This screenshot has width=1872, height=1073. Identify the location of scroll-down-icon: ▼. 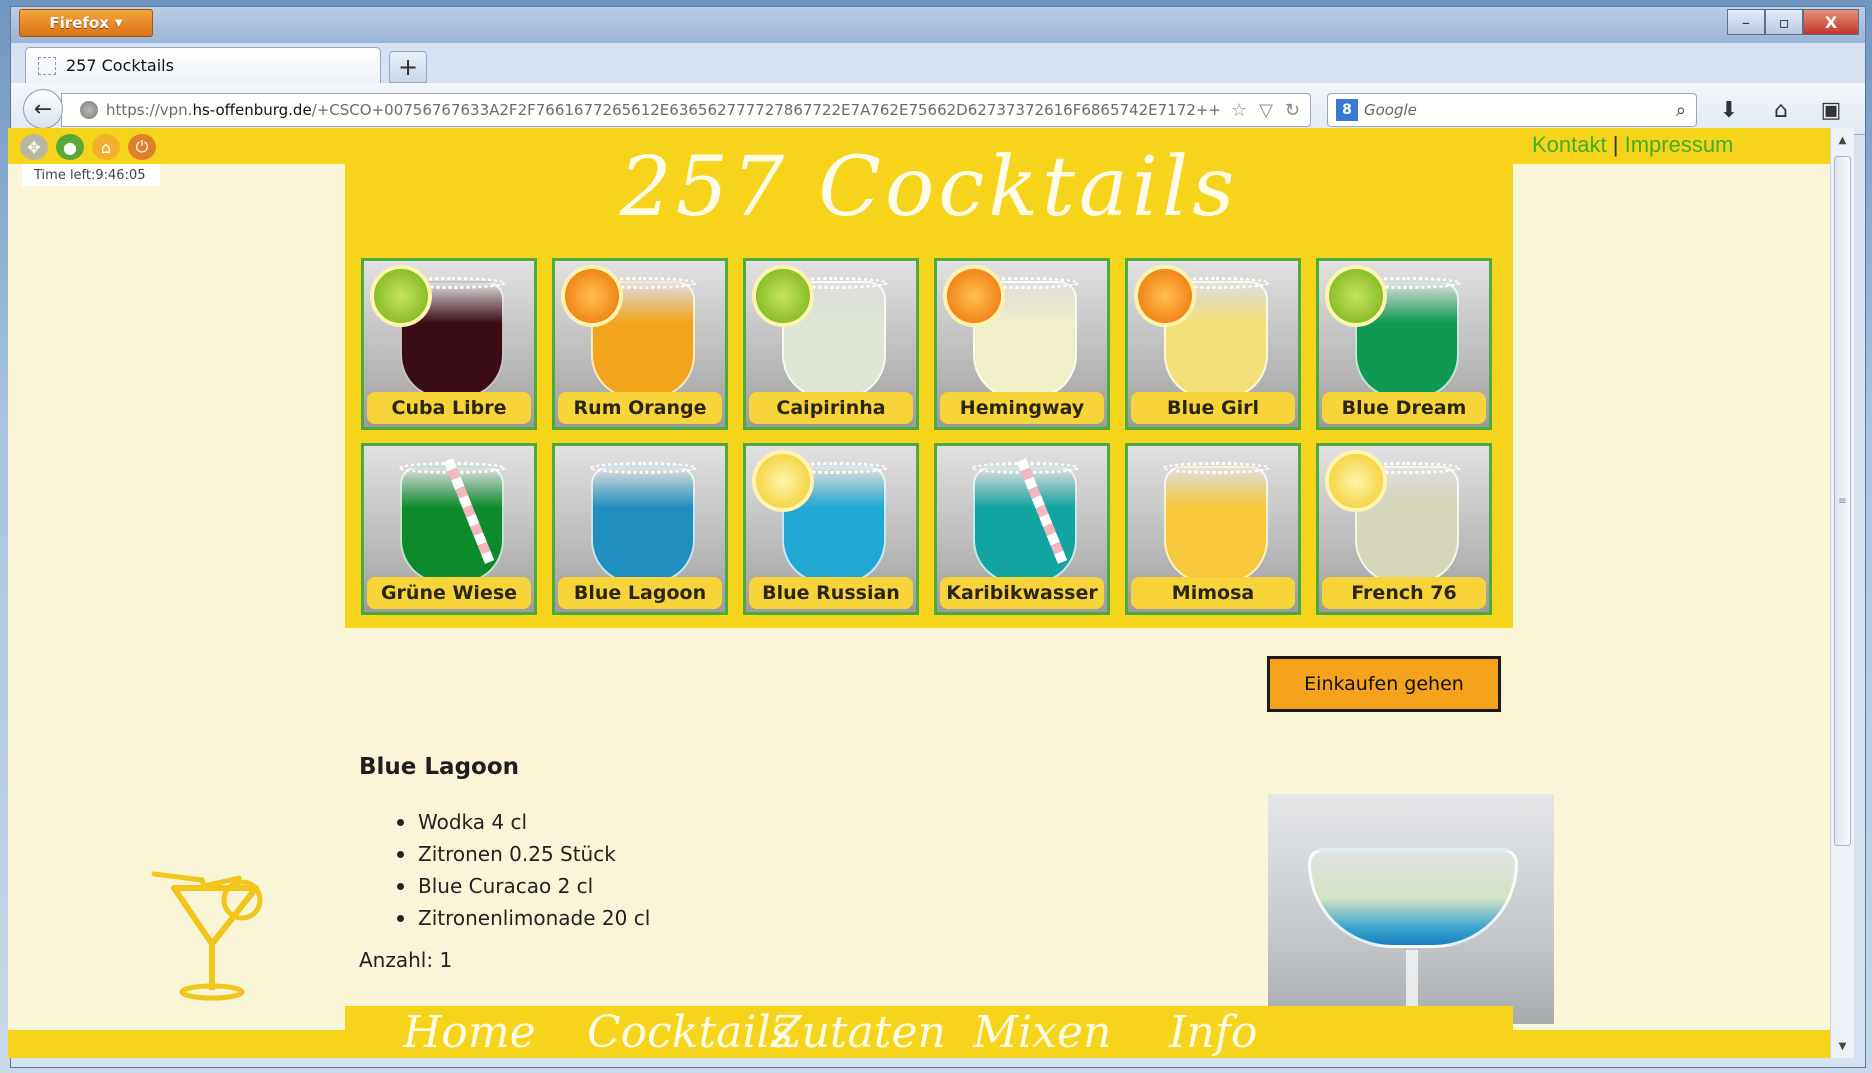
(1842, 1046).